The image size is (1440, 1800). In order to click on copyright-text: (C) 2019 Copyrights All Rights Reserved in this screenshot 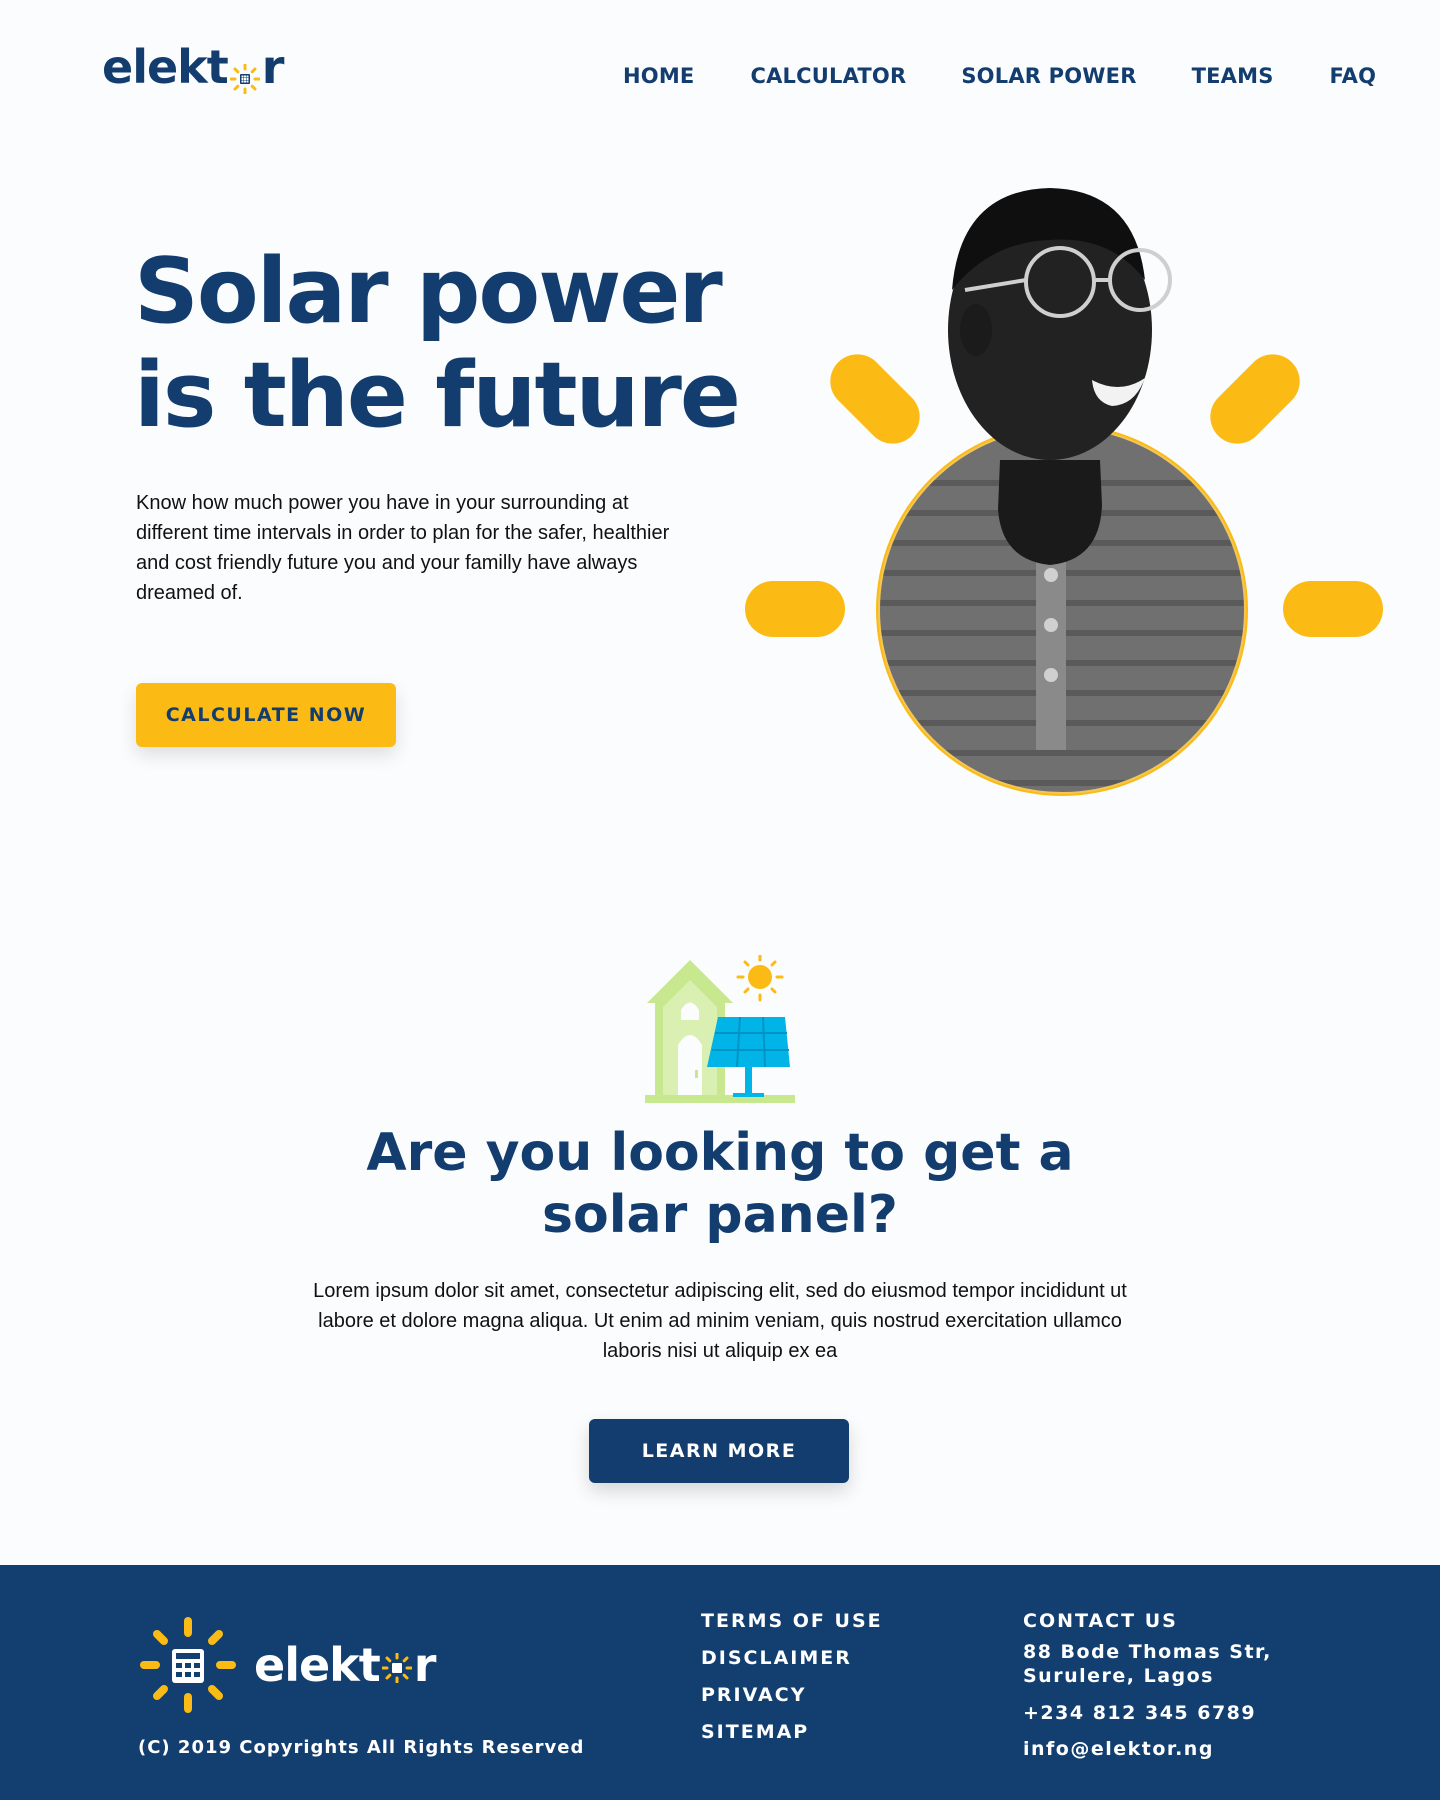, I will do `click(361, 1747)`.